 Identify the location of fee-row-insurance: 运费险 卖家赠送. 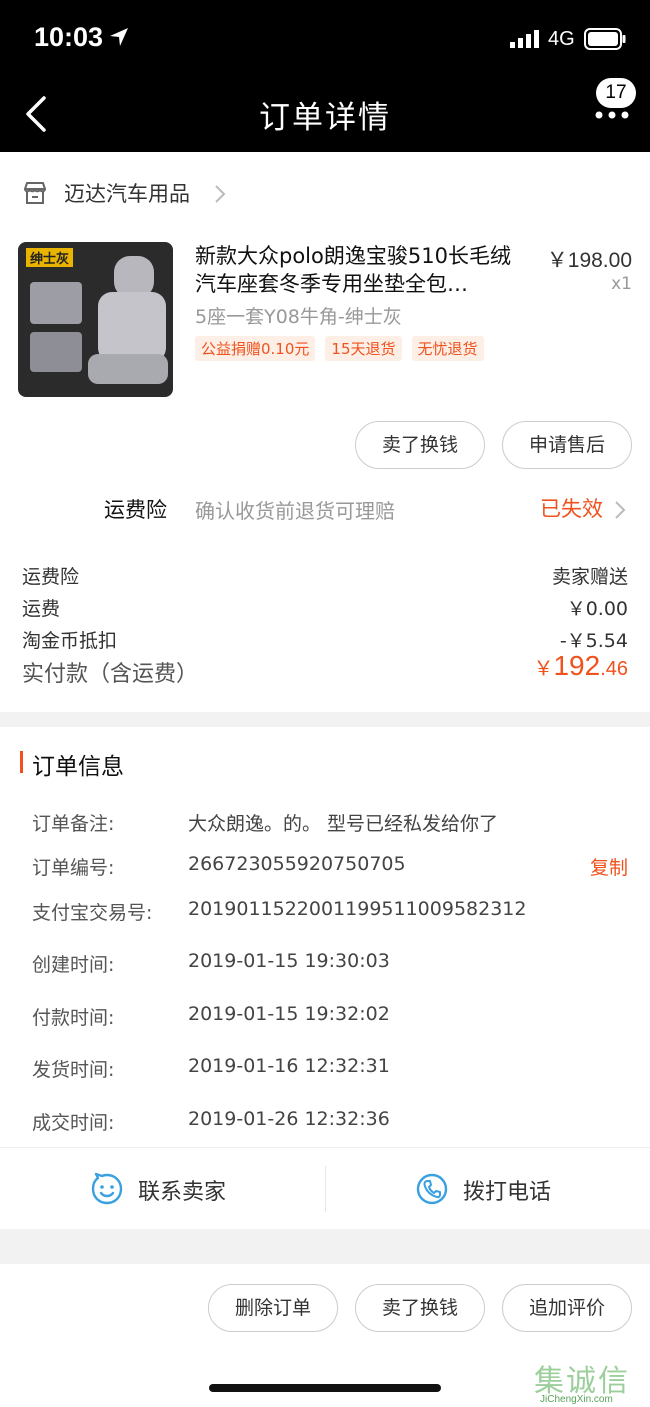
(325, 576).